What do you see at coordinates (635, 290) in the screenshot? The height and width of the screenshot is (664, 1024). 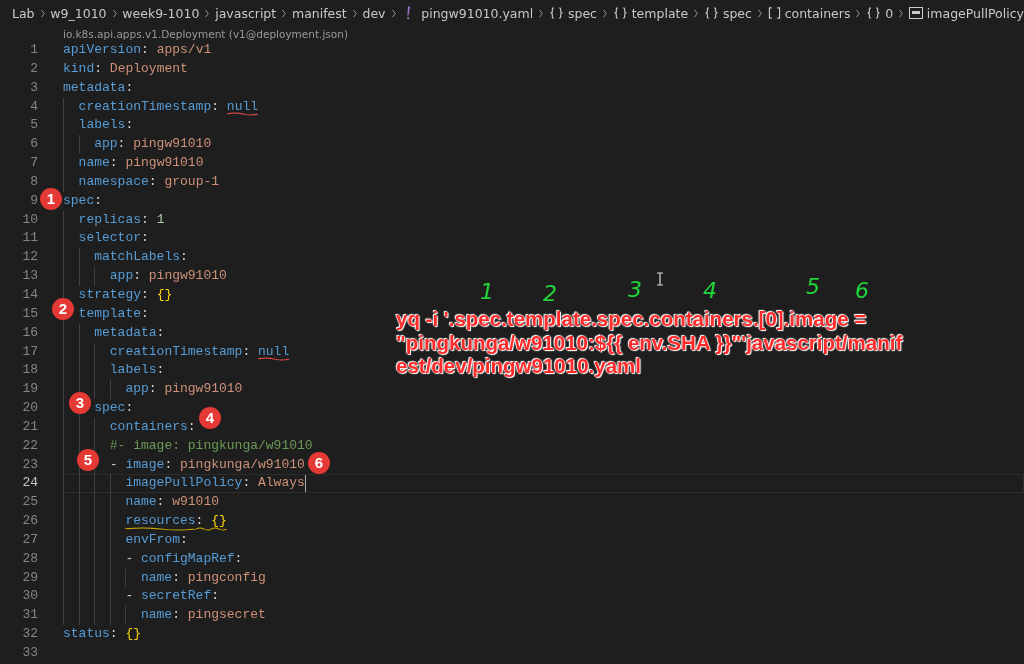 I see `step-number: 3` at bounding box center [635, 290].